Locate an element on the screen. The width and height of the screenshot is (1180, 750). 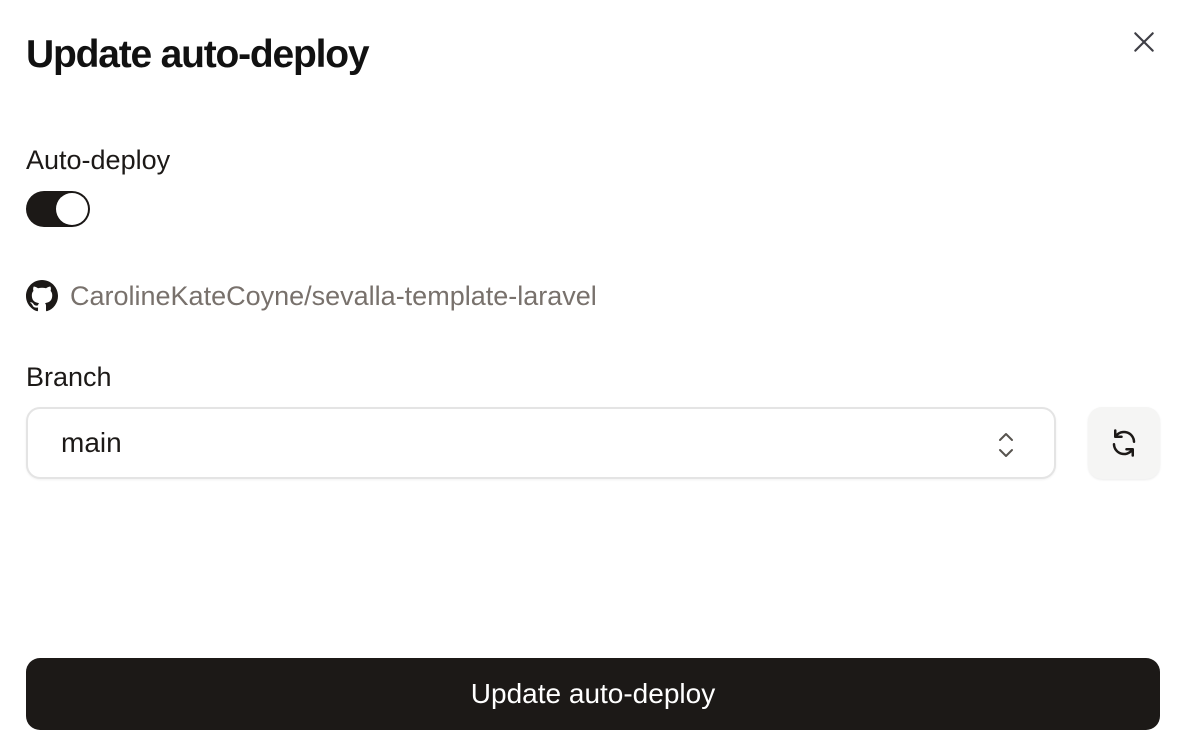
refresh-icon is located at coordinates (1124, 443).